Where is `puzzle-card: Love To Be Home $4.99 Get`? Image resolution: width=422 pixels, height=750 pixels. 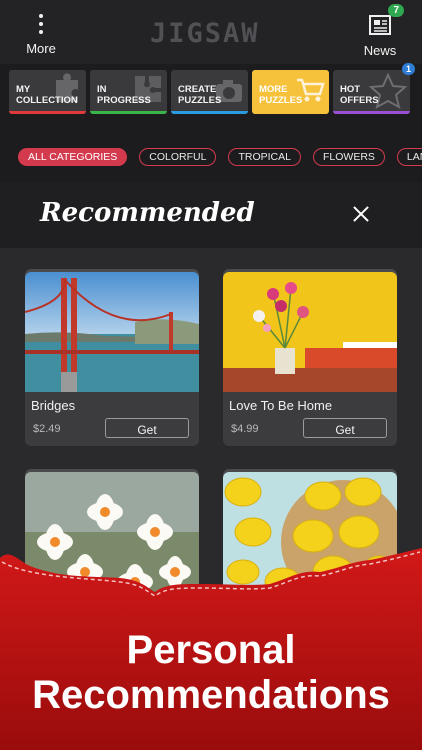 puzzle-card: Love To Be Home $4.99 Get is located at coordinates (310, 359).